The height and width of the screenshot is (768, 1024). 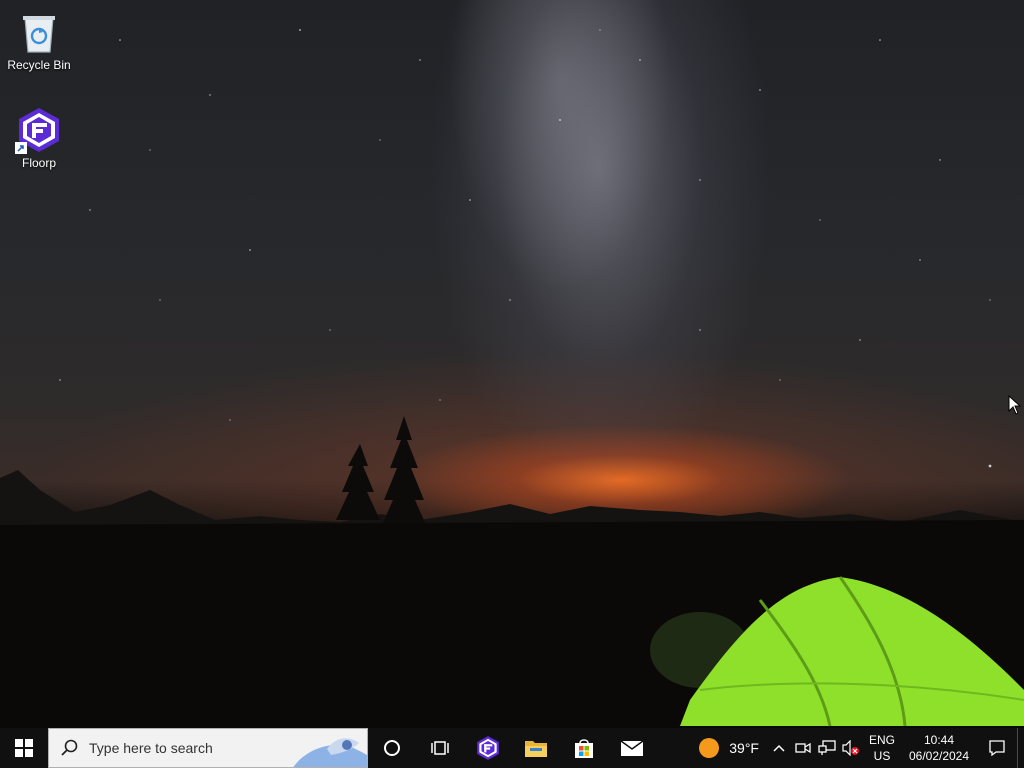 What do you see at coordinates (381, 470) in the screenshot?
I see `pine-trees` at bounding box center [381, 470].